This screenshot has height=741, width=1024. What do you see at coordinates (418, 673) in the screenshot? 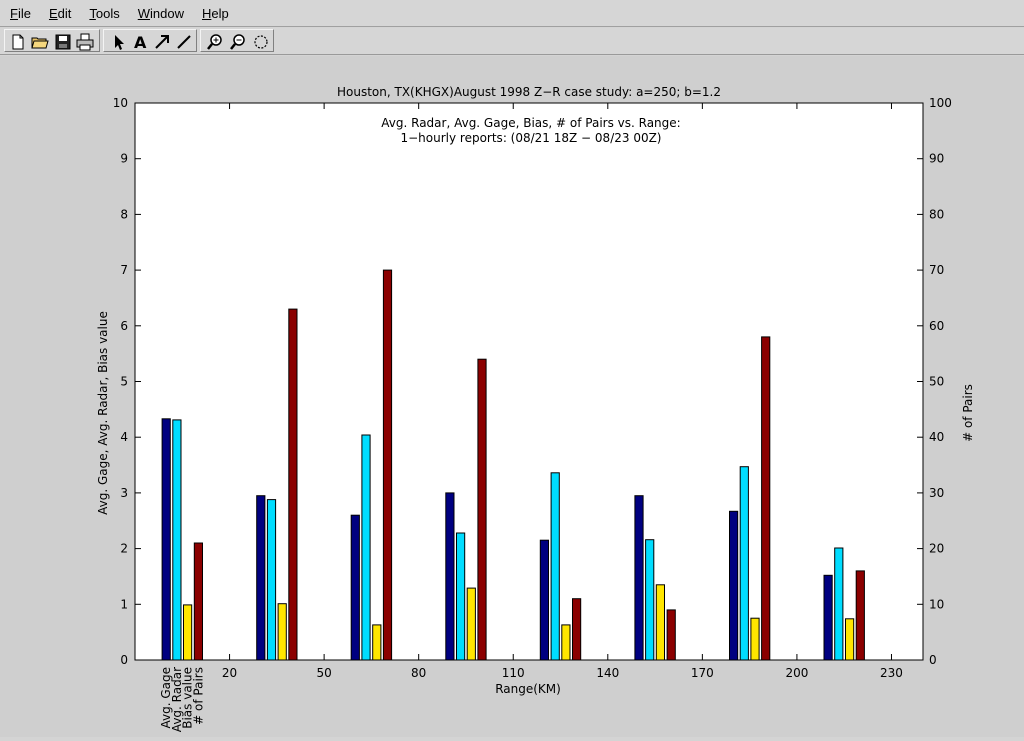
I see `x-tick-label: 80` at bounding box center [418, 673].